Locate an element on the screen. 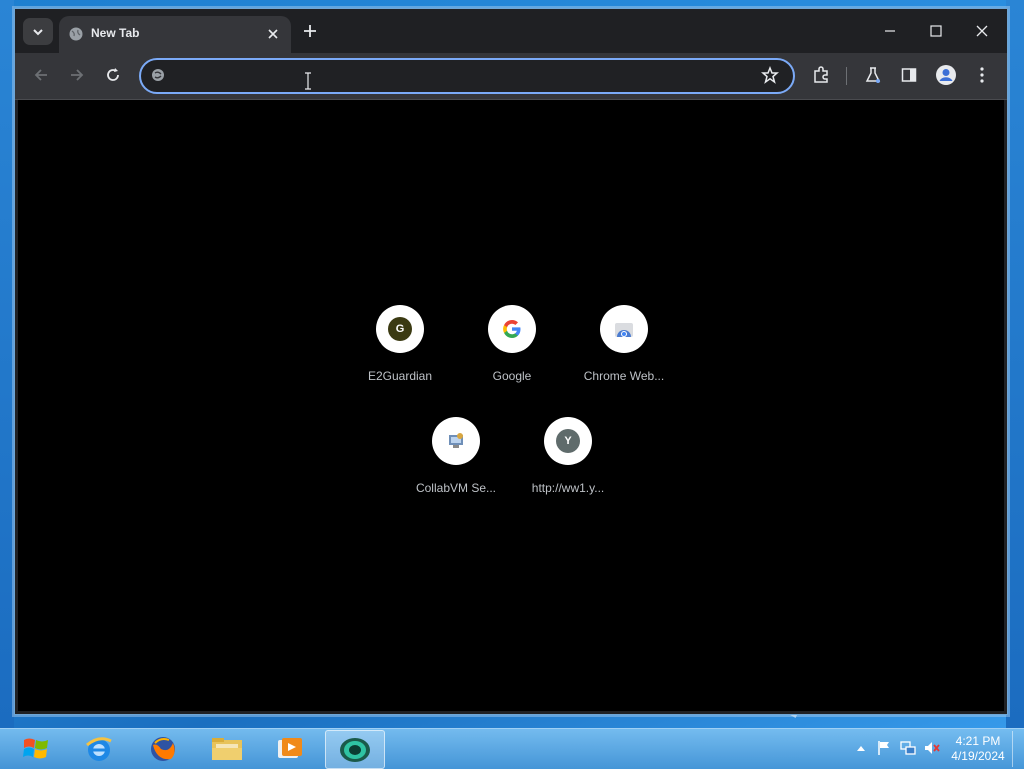  chrome-web-store-icon is located at coordinates (624, 330).